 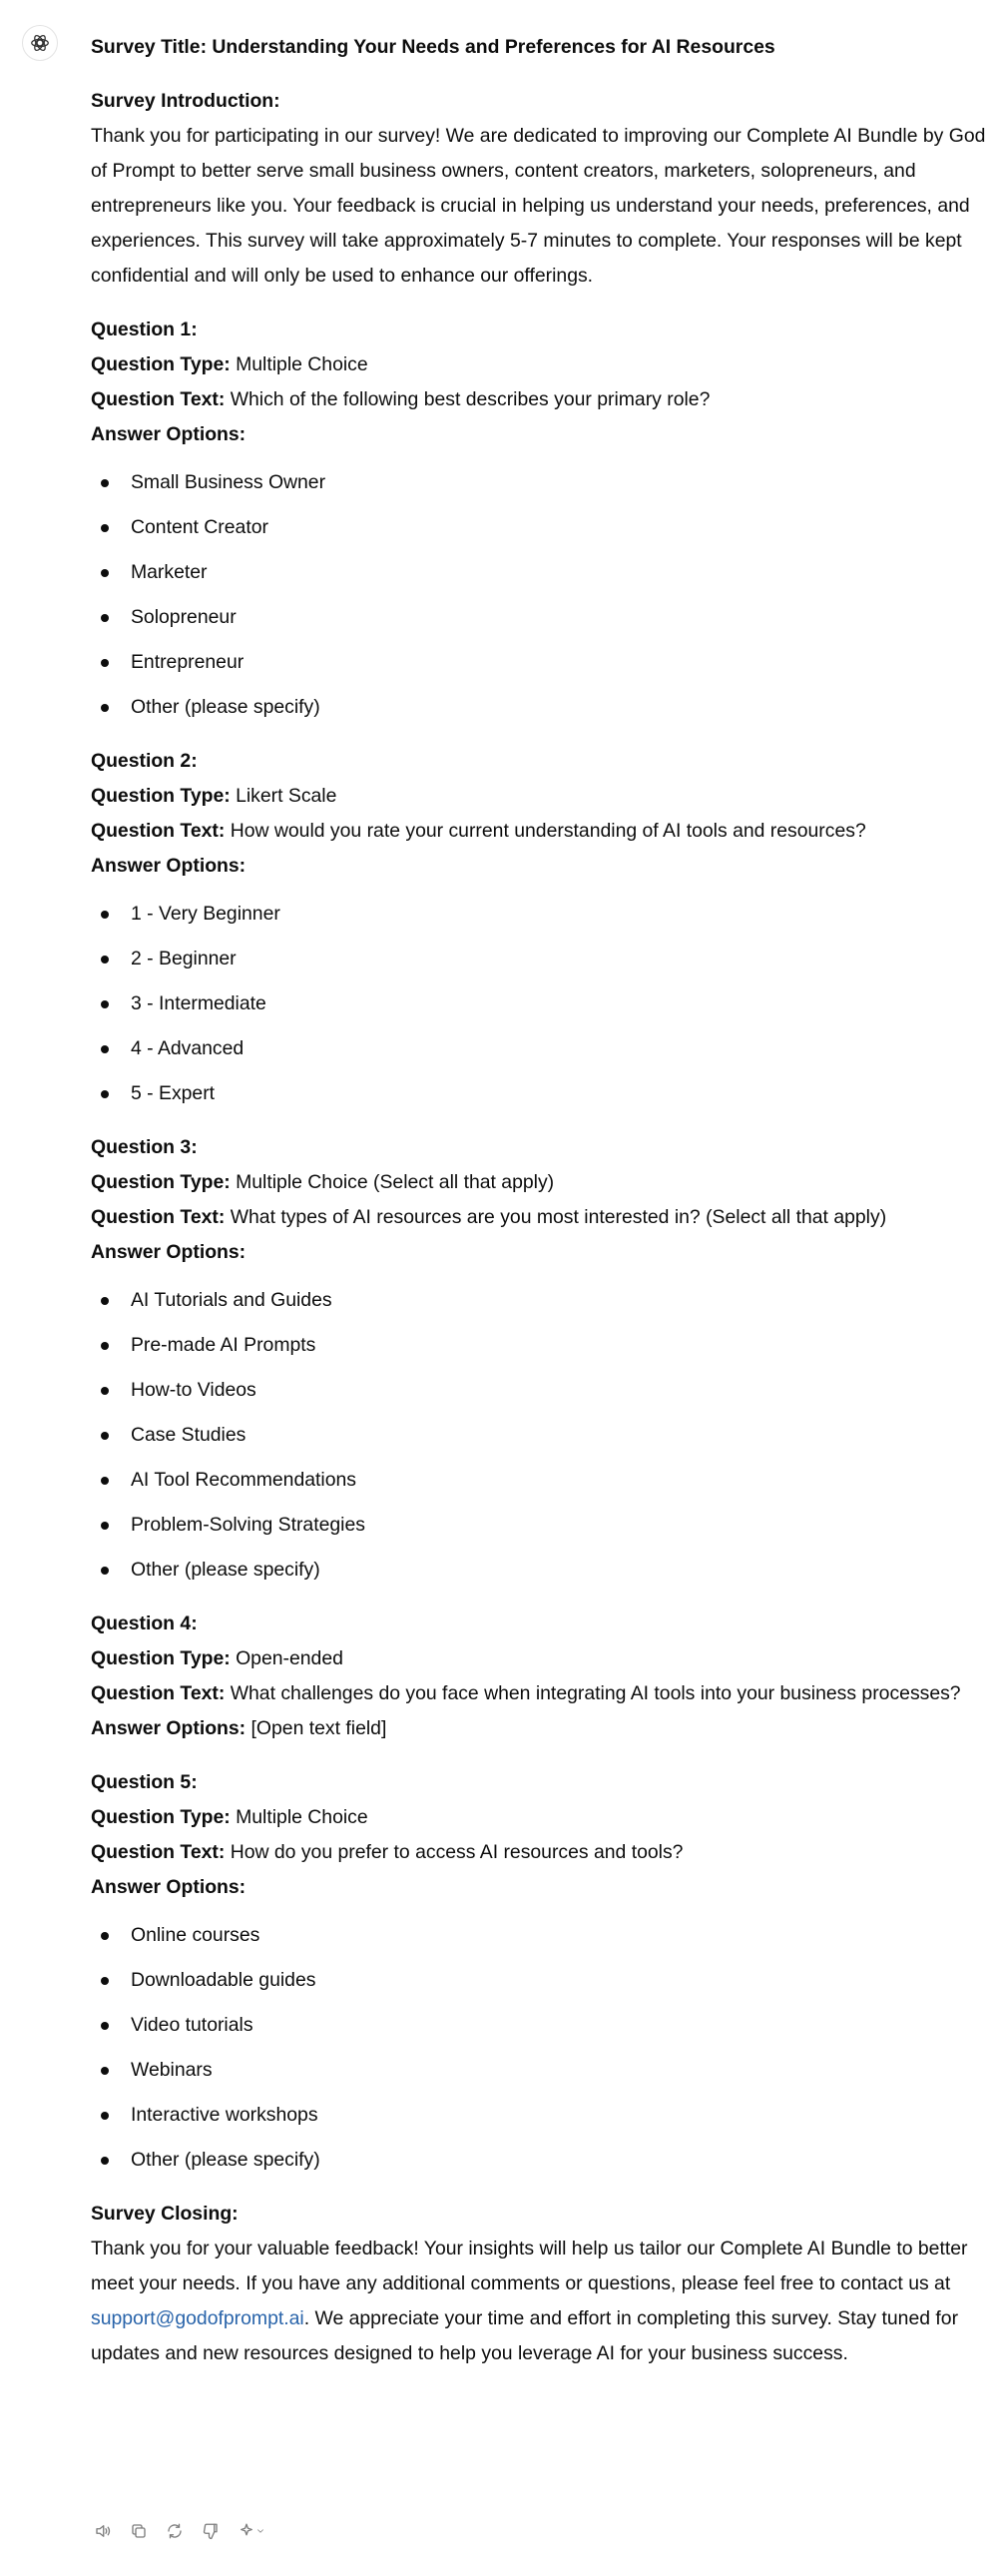 What do you see at coordinates (260, 2531) in the screenshot?
I see `chevron-down-icon` at bounding box center [260, 2531].